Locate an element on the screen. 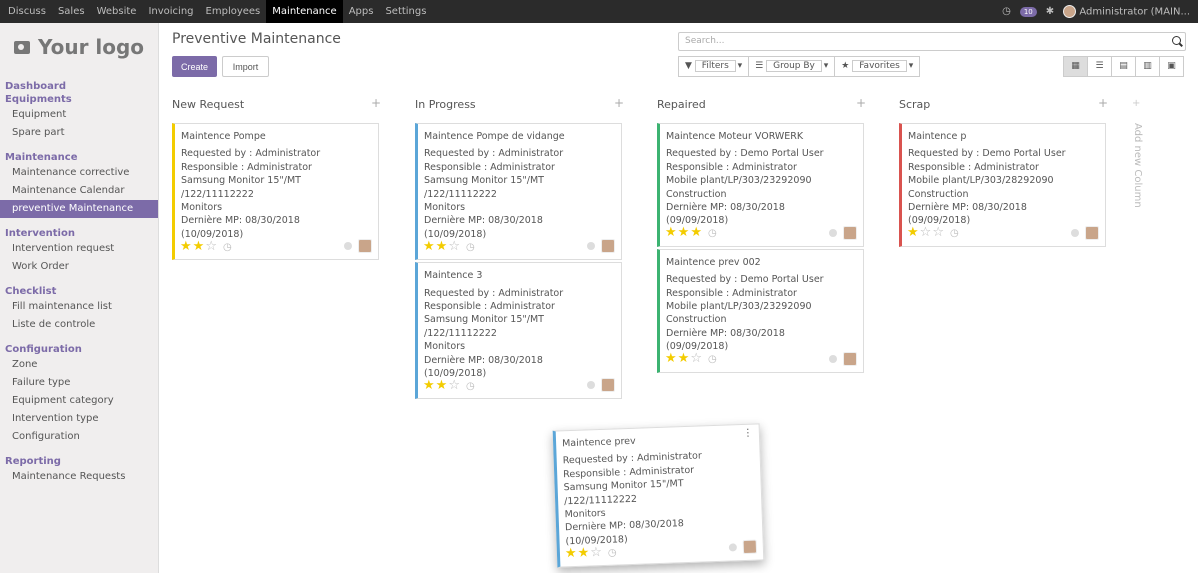  column-title: Scrap is located at coordinates (914, 104).